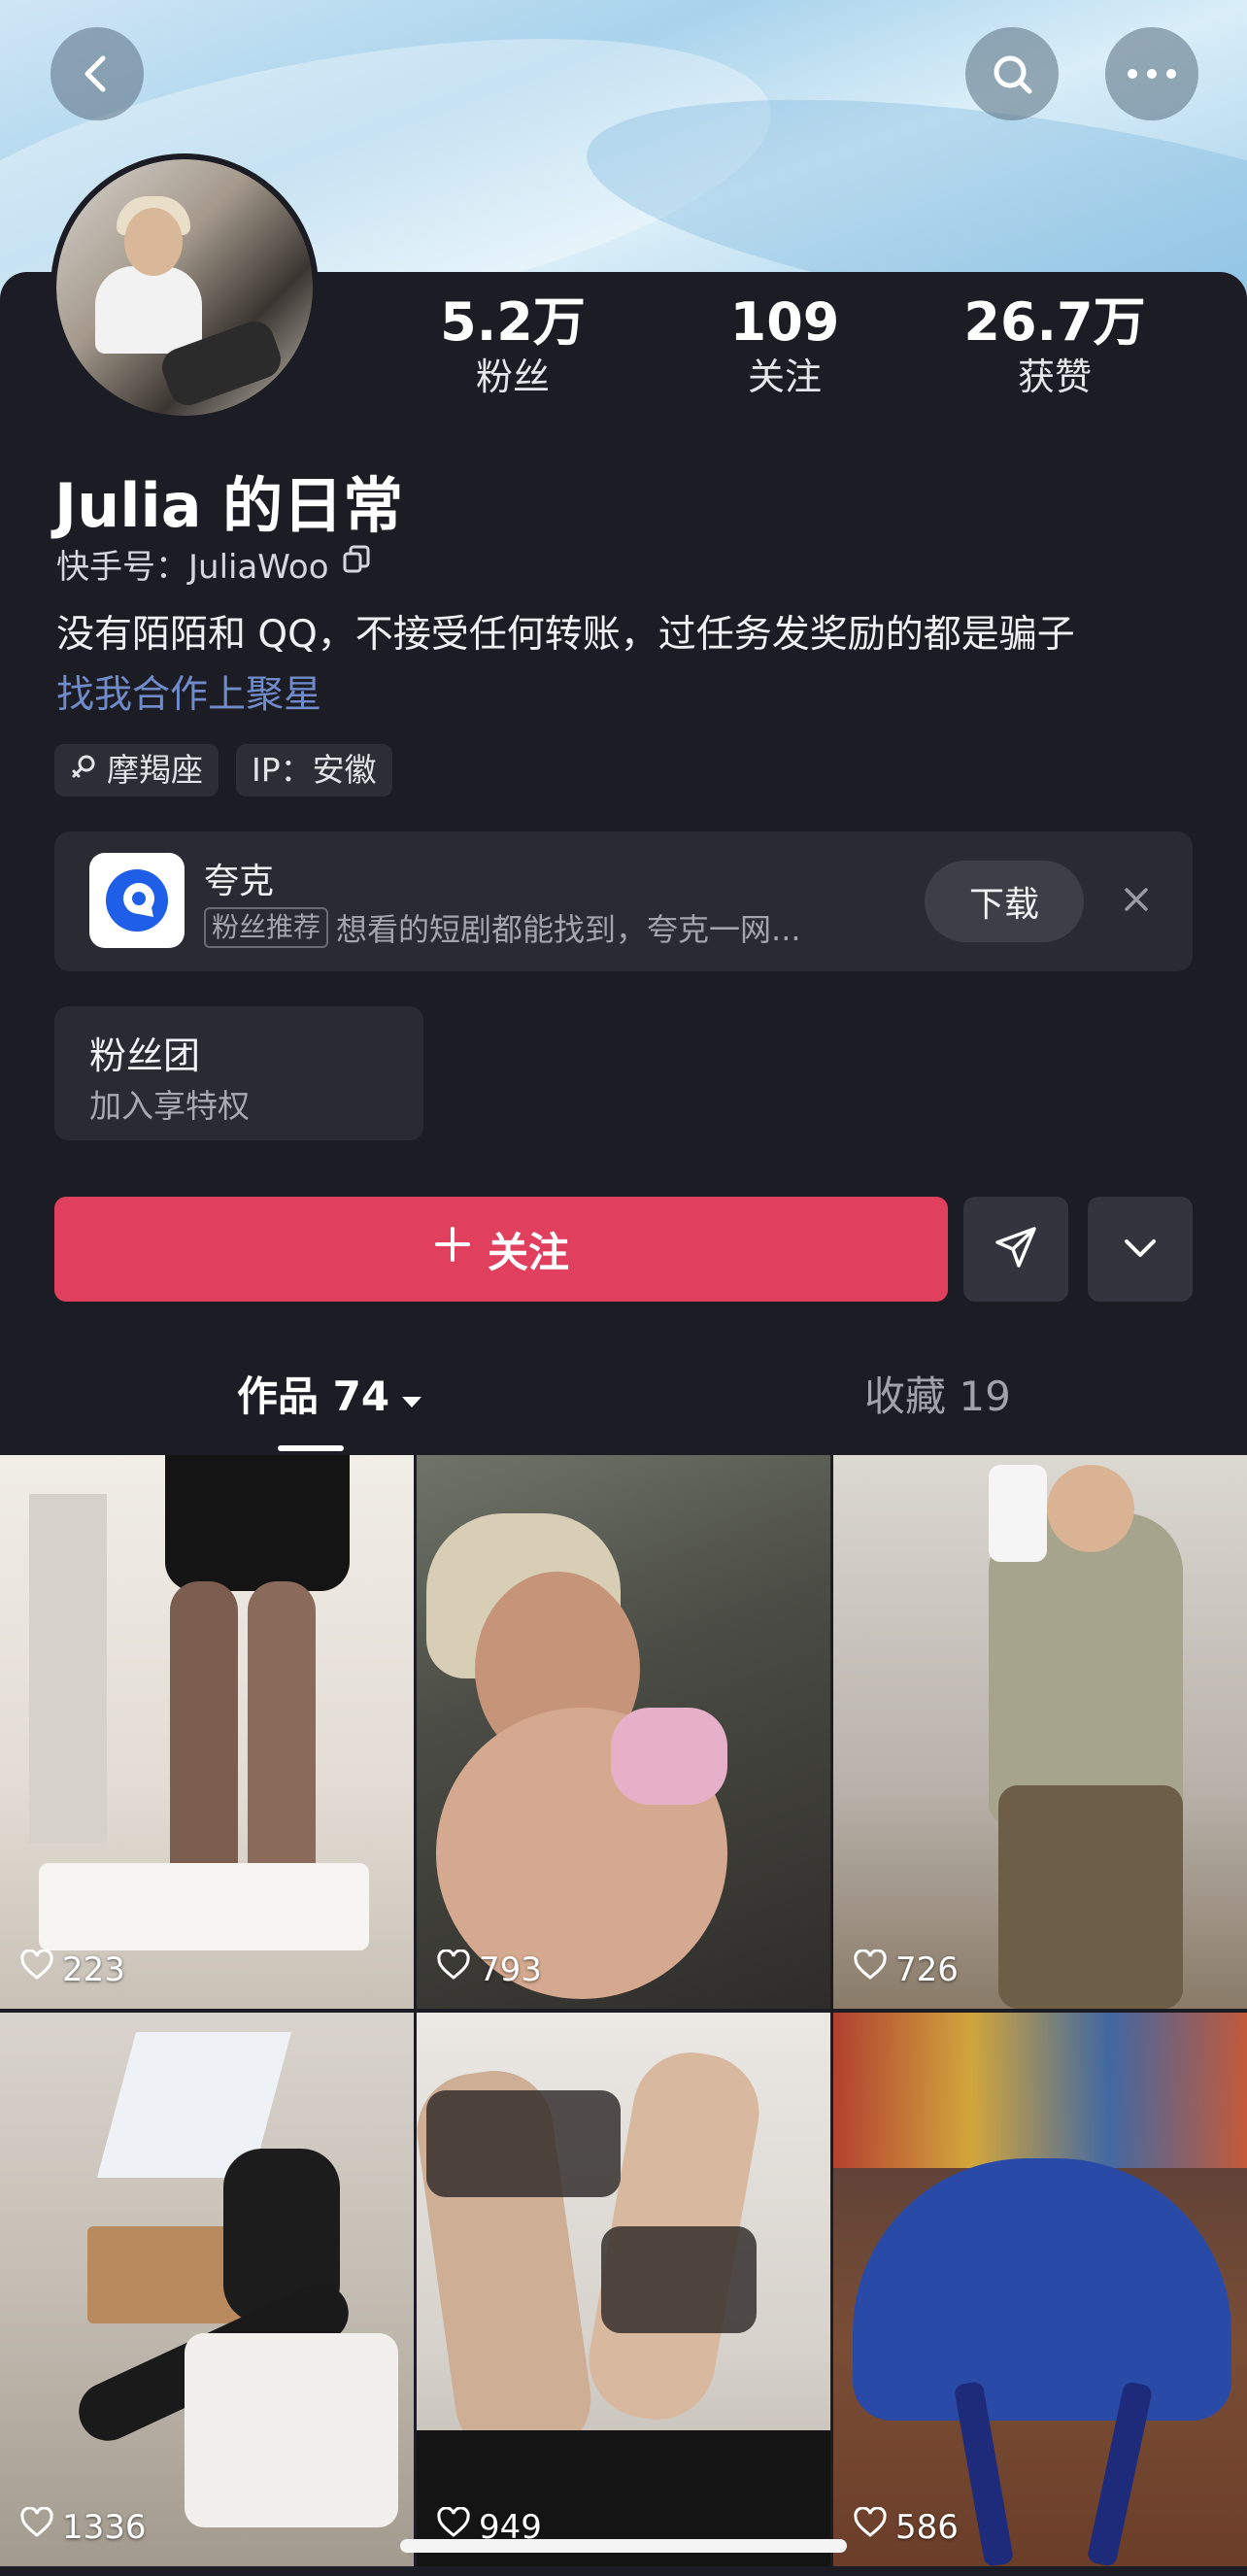 The height and width of the screenshot is (2576, 1247). I want to click on close-icon, so click(1136, 901).